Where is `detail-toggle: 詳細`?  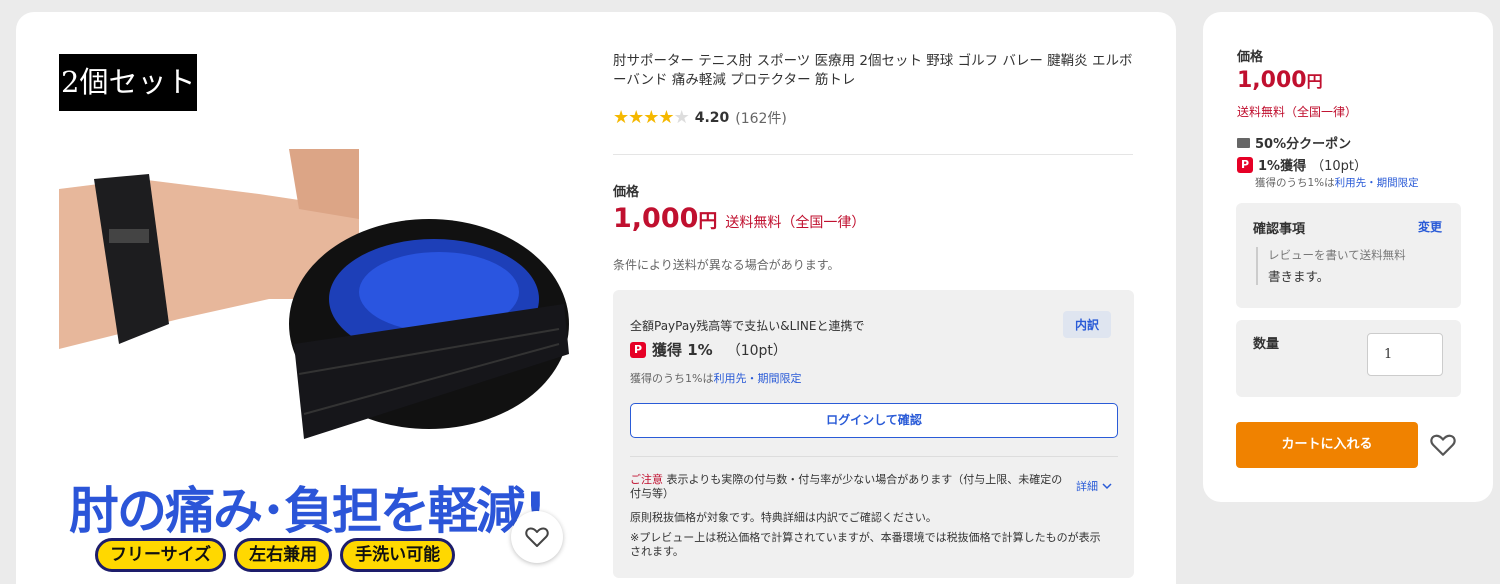 detail-toggle: 詳細 is located at coordinates (1094, 486).